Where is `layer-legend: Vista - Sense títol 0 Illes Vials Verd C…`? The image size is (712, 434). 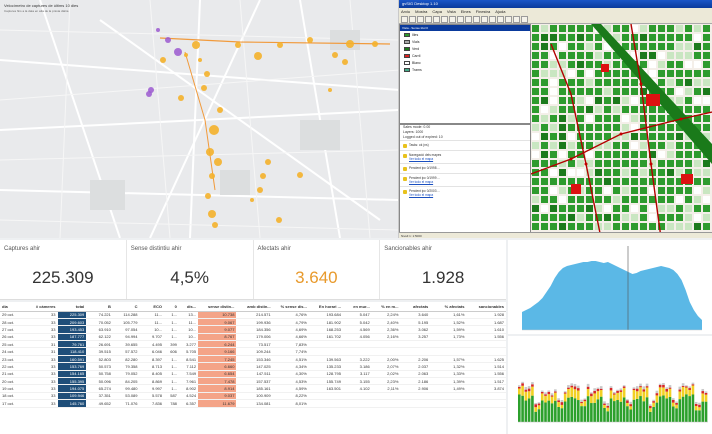 layer-legend: Vista - Sense títol 0 Illes Vials Verd C… is located at coordinates (465, 74).